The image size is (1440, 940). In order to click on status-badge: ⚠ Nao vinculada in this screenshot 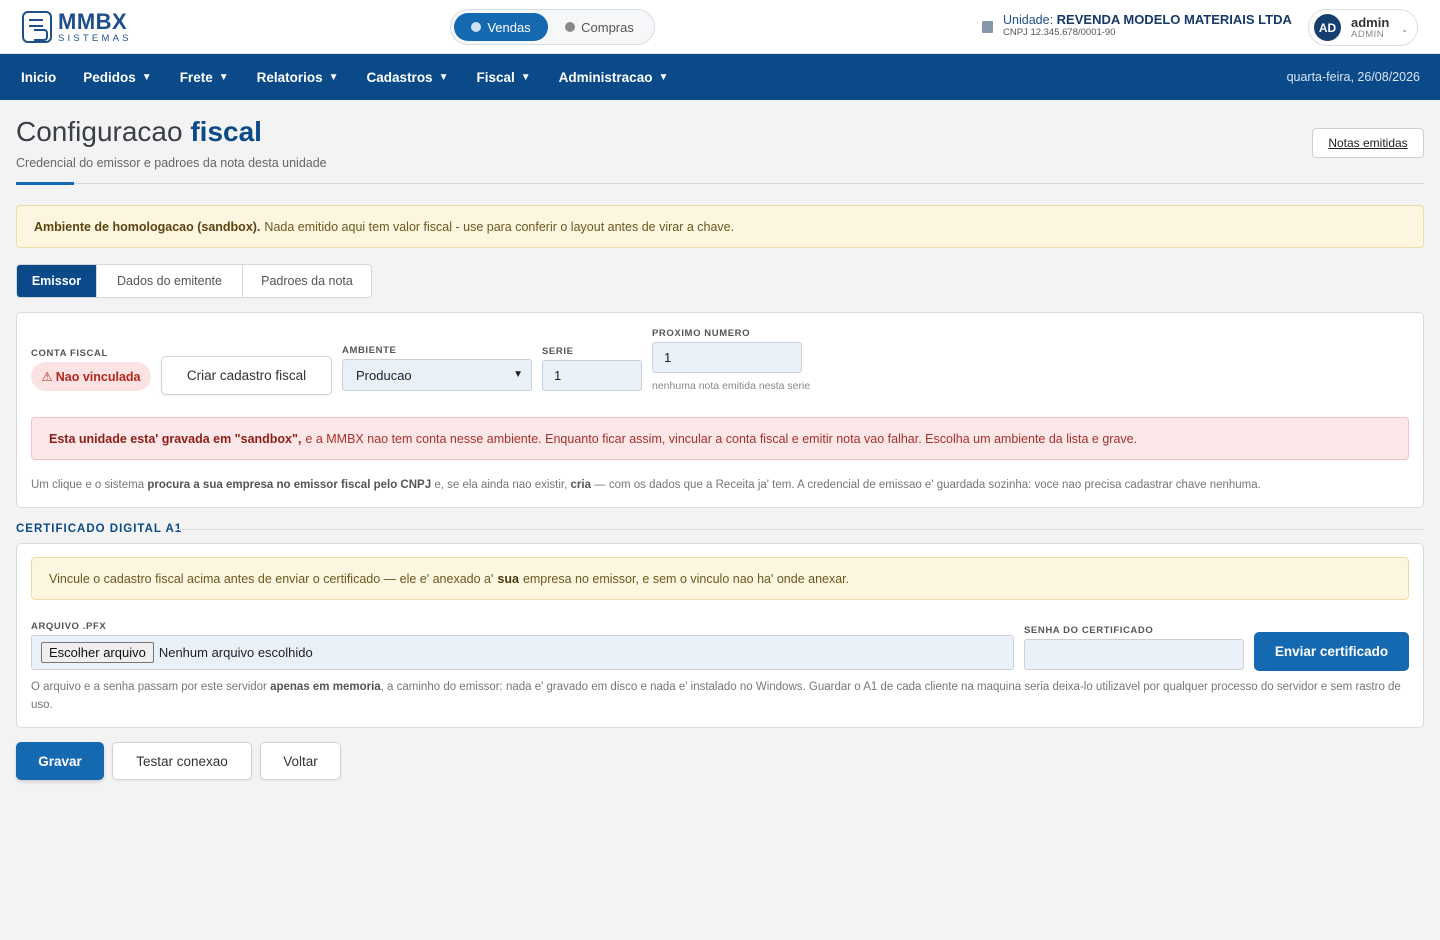, I will do `click(91, 376)`.